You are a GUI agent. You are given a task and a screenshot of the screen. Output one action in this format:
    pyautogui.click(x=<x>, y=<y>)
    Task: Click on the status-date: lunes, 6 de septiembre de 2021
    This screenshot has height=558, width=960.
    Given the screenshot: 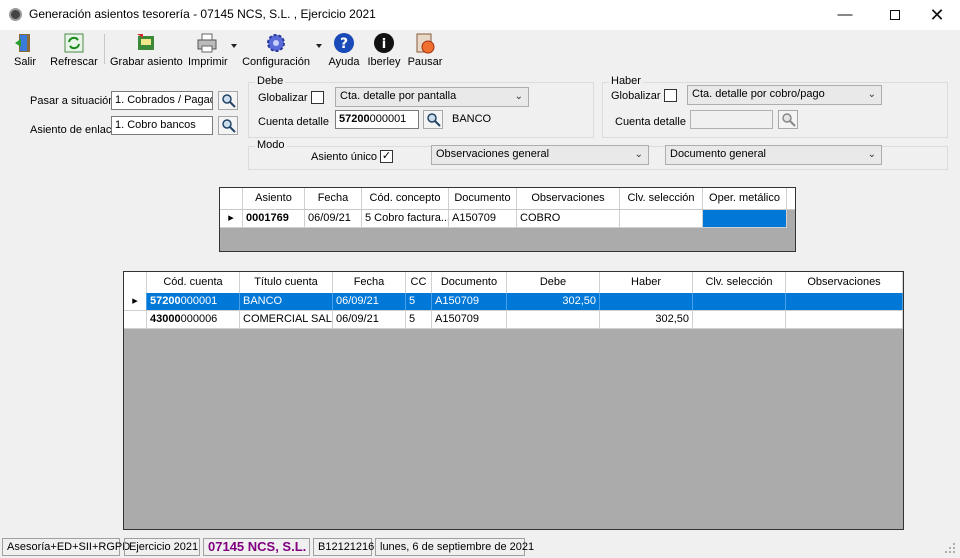 What is the action you would take?
    pyautogui.click(x=454, y=547)
    